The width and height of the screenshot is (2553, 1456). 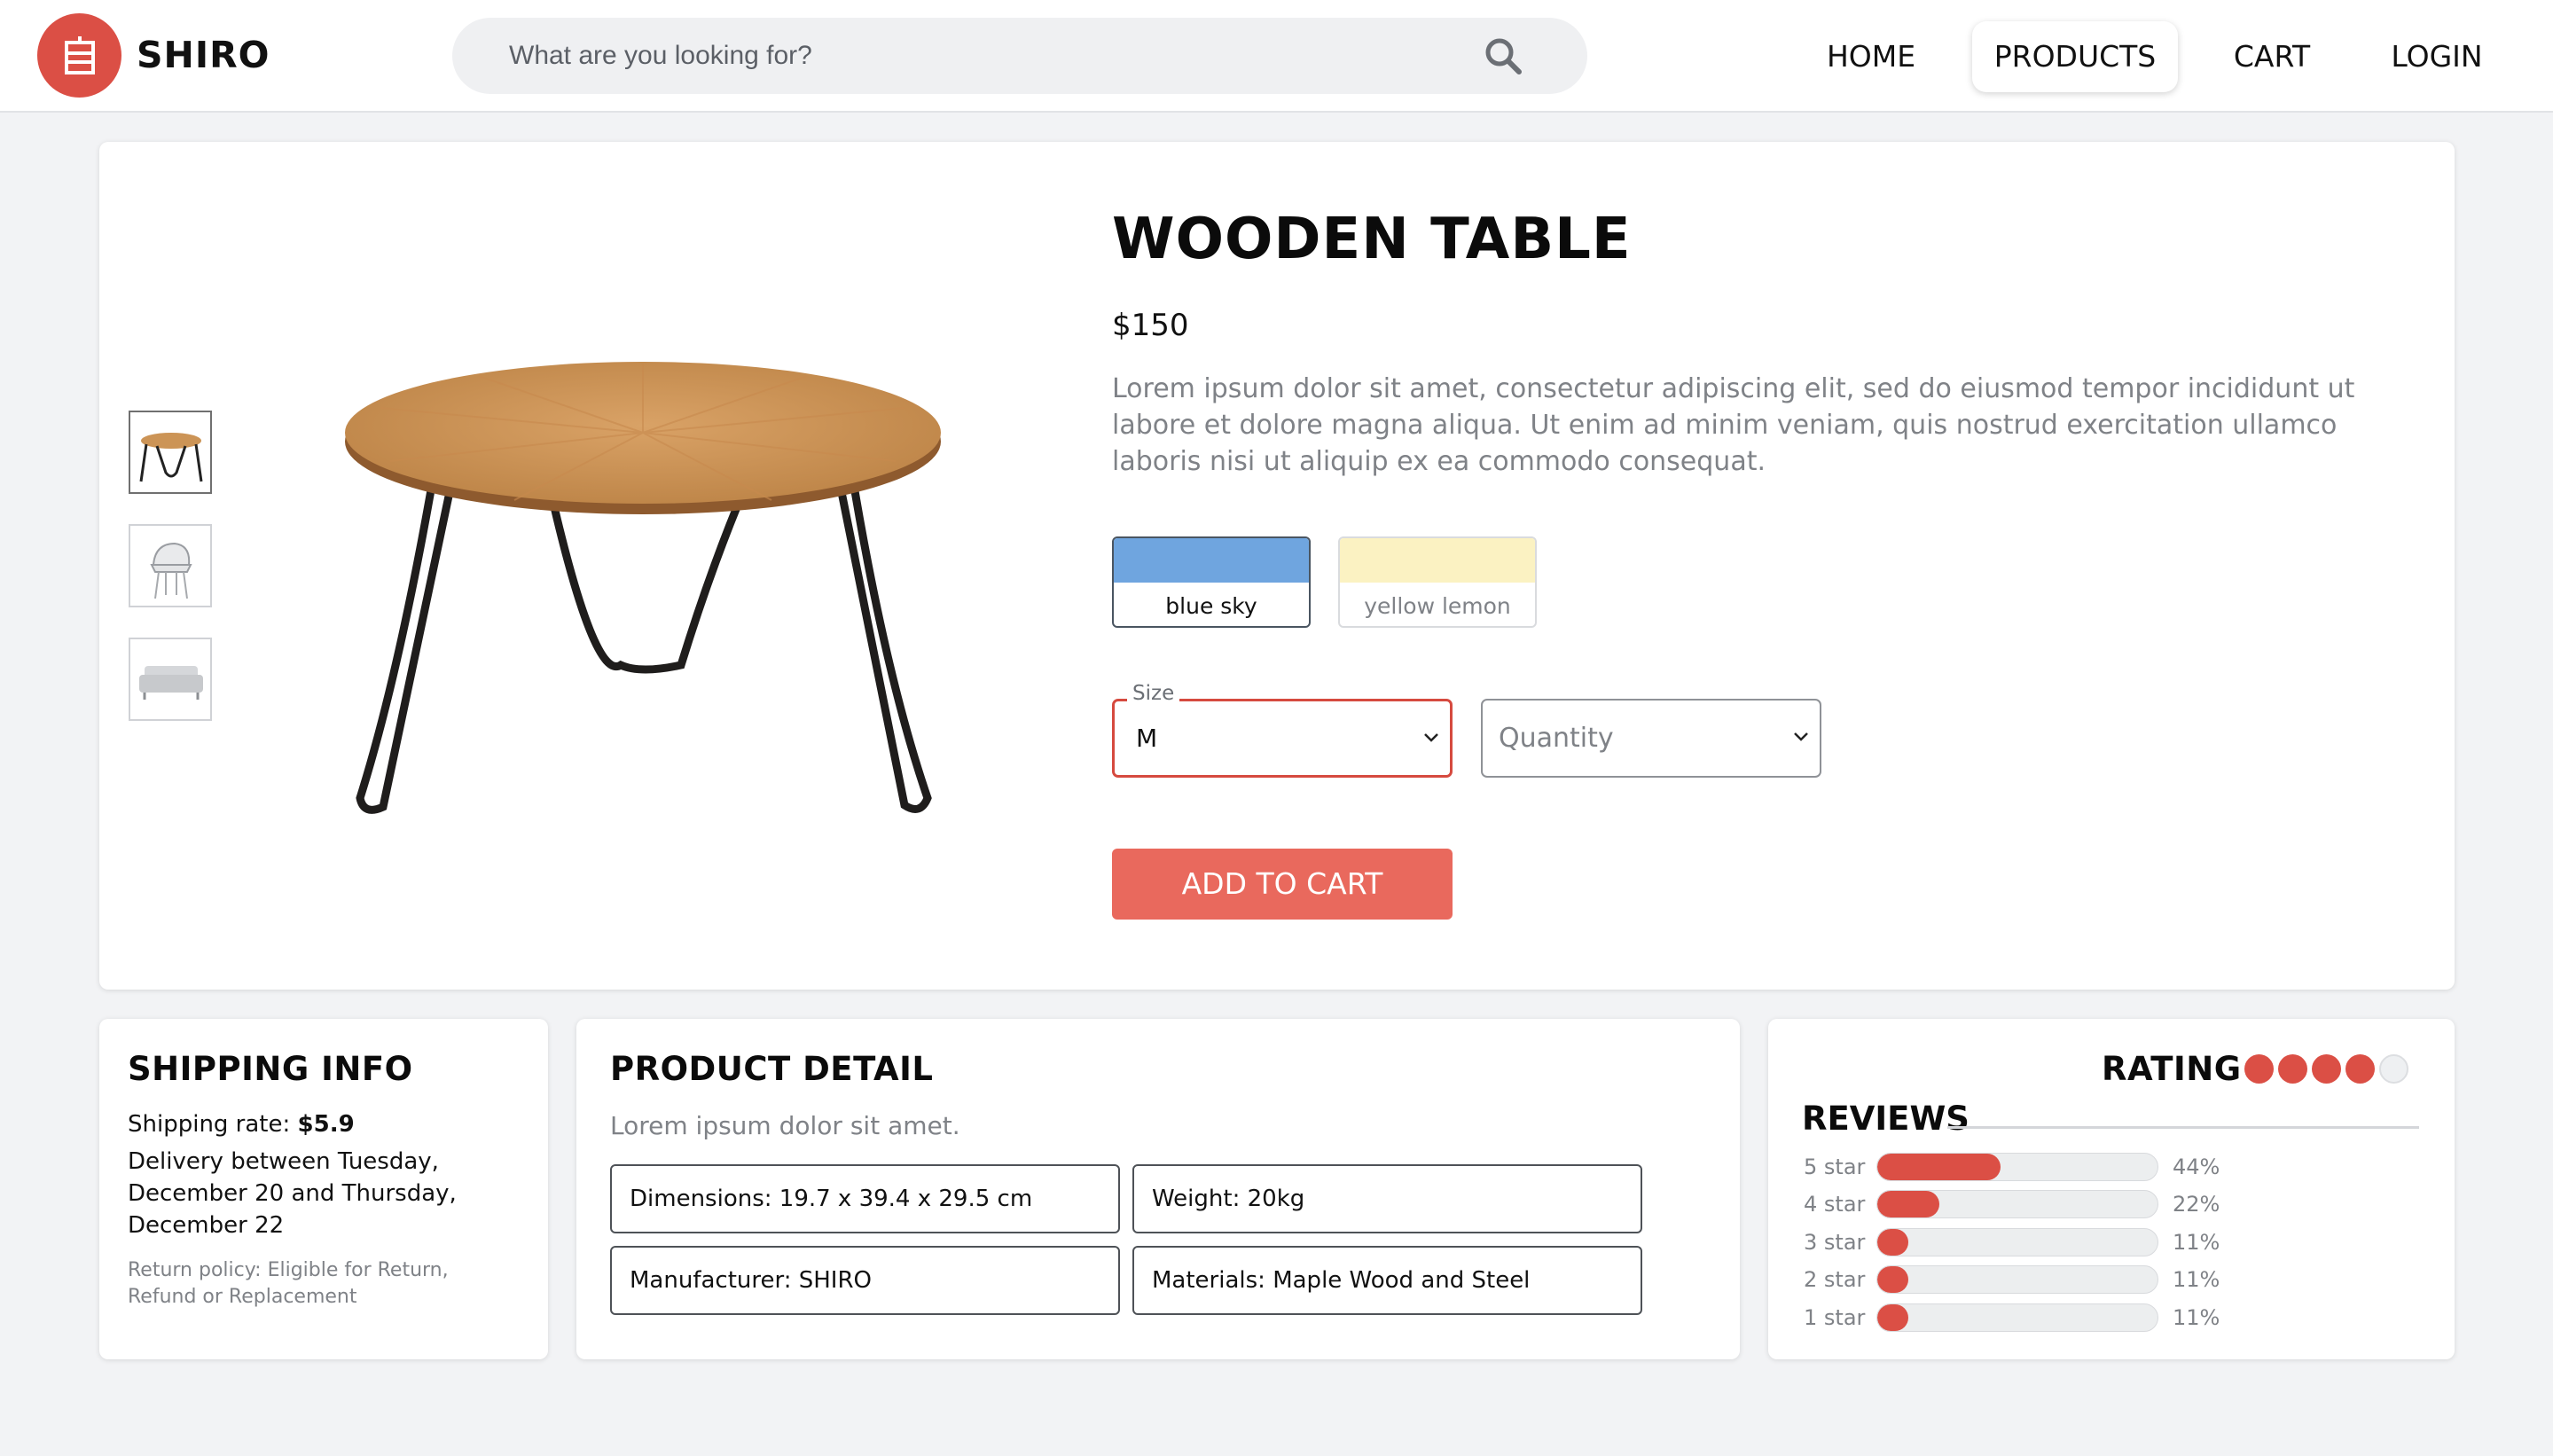 What do you see at coordinates (1503, 56) in the screenshot?
I see `search-icon` at bounding box center [1503, 56].